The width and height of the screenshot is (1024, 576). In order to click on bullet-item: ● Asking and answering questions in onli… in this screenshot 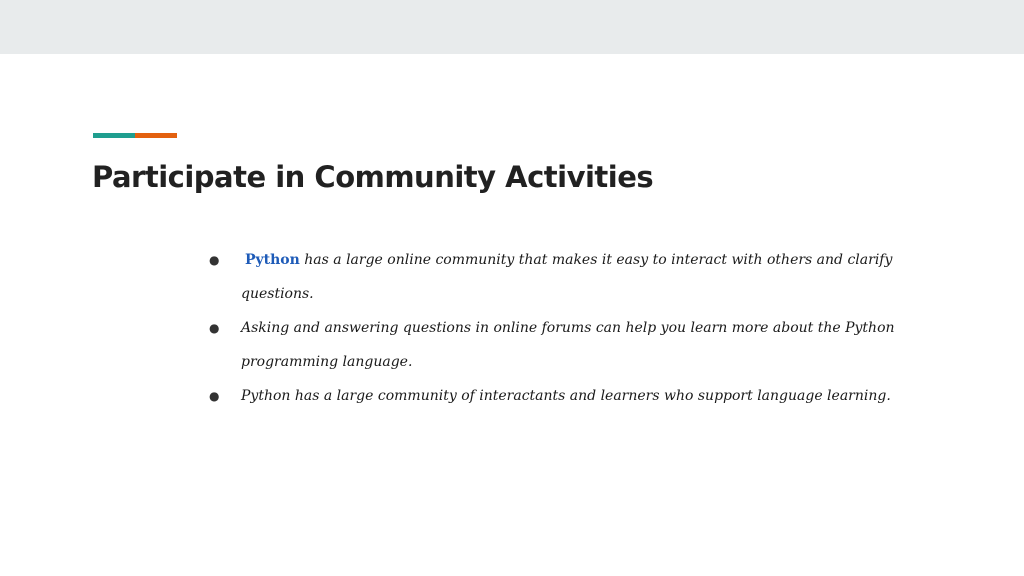, I will do `click(567, 345)`.